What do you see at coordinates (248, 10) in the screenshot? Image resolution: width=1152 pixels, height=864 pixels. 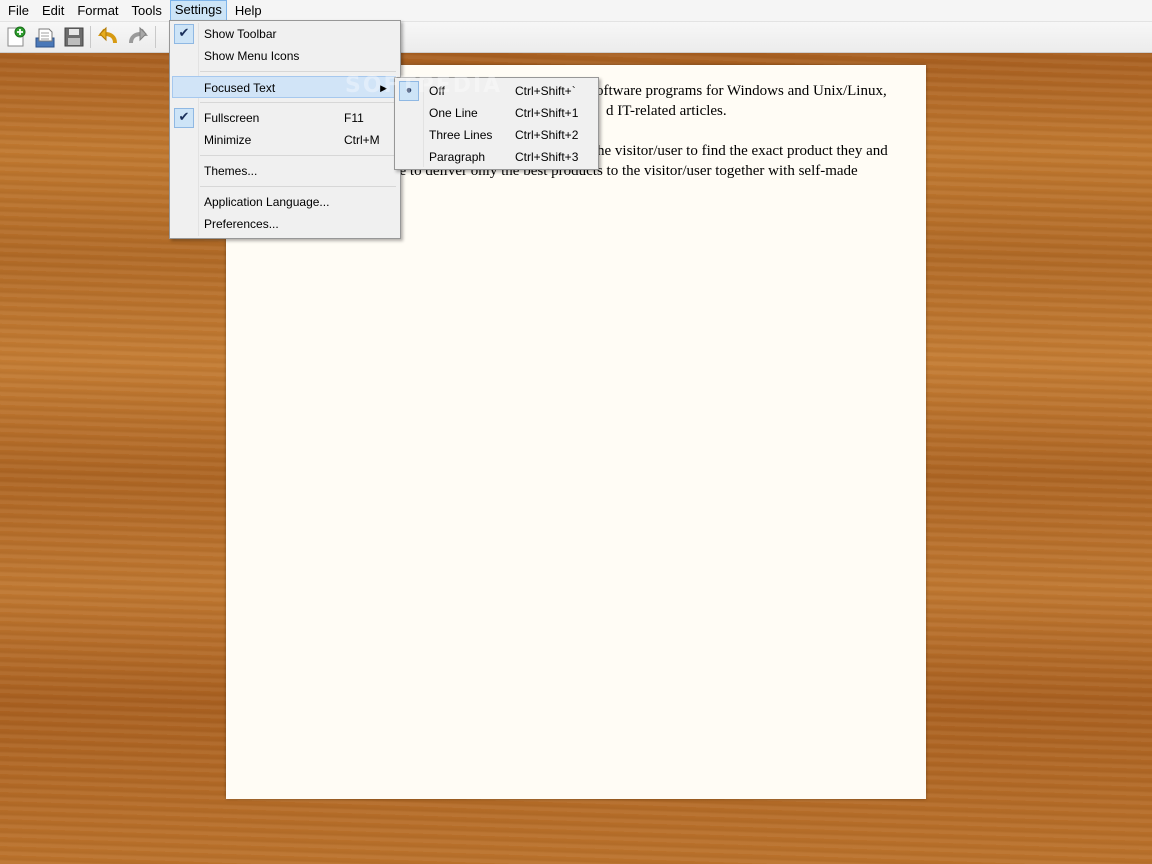 I see `menu-help: Help` at bounding box center [248, 10].